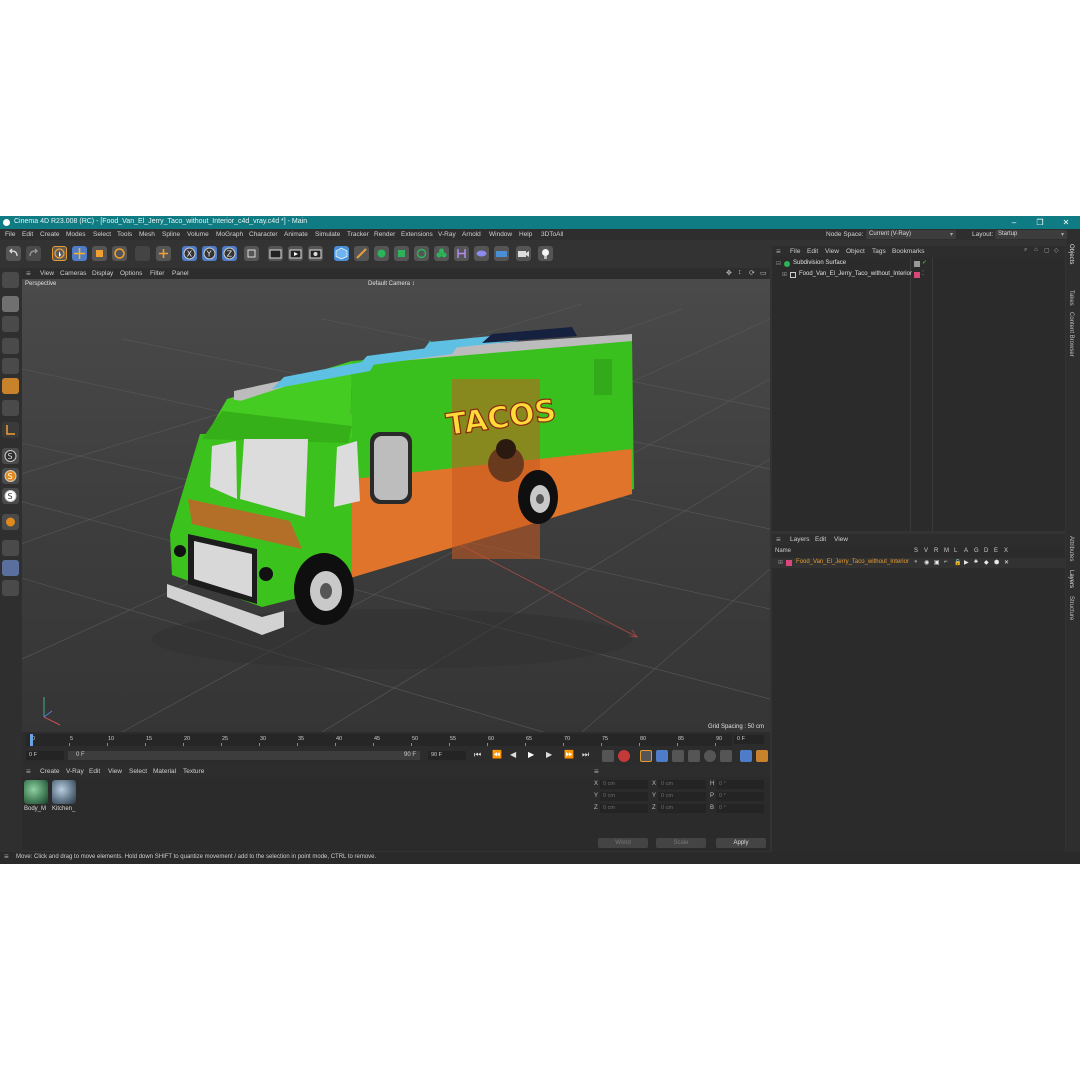  I want to click on object-row-subdivision: ⊟ Subdivision Surface ✓, so click(918, 264).